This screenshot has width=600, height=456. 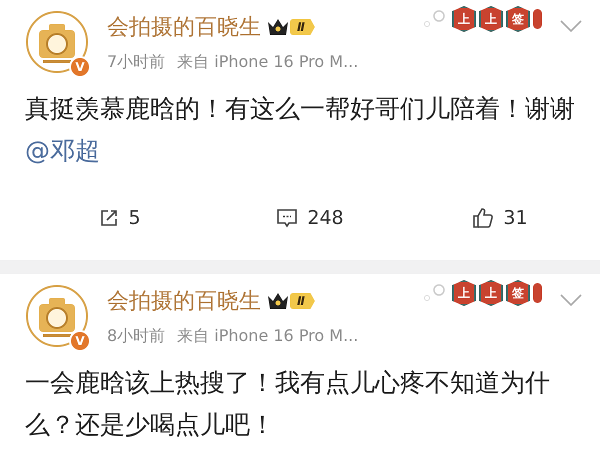 I want to click on repost-button: 5, so click(x=120, y=218).